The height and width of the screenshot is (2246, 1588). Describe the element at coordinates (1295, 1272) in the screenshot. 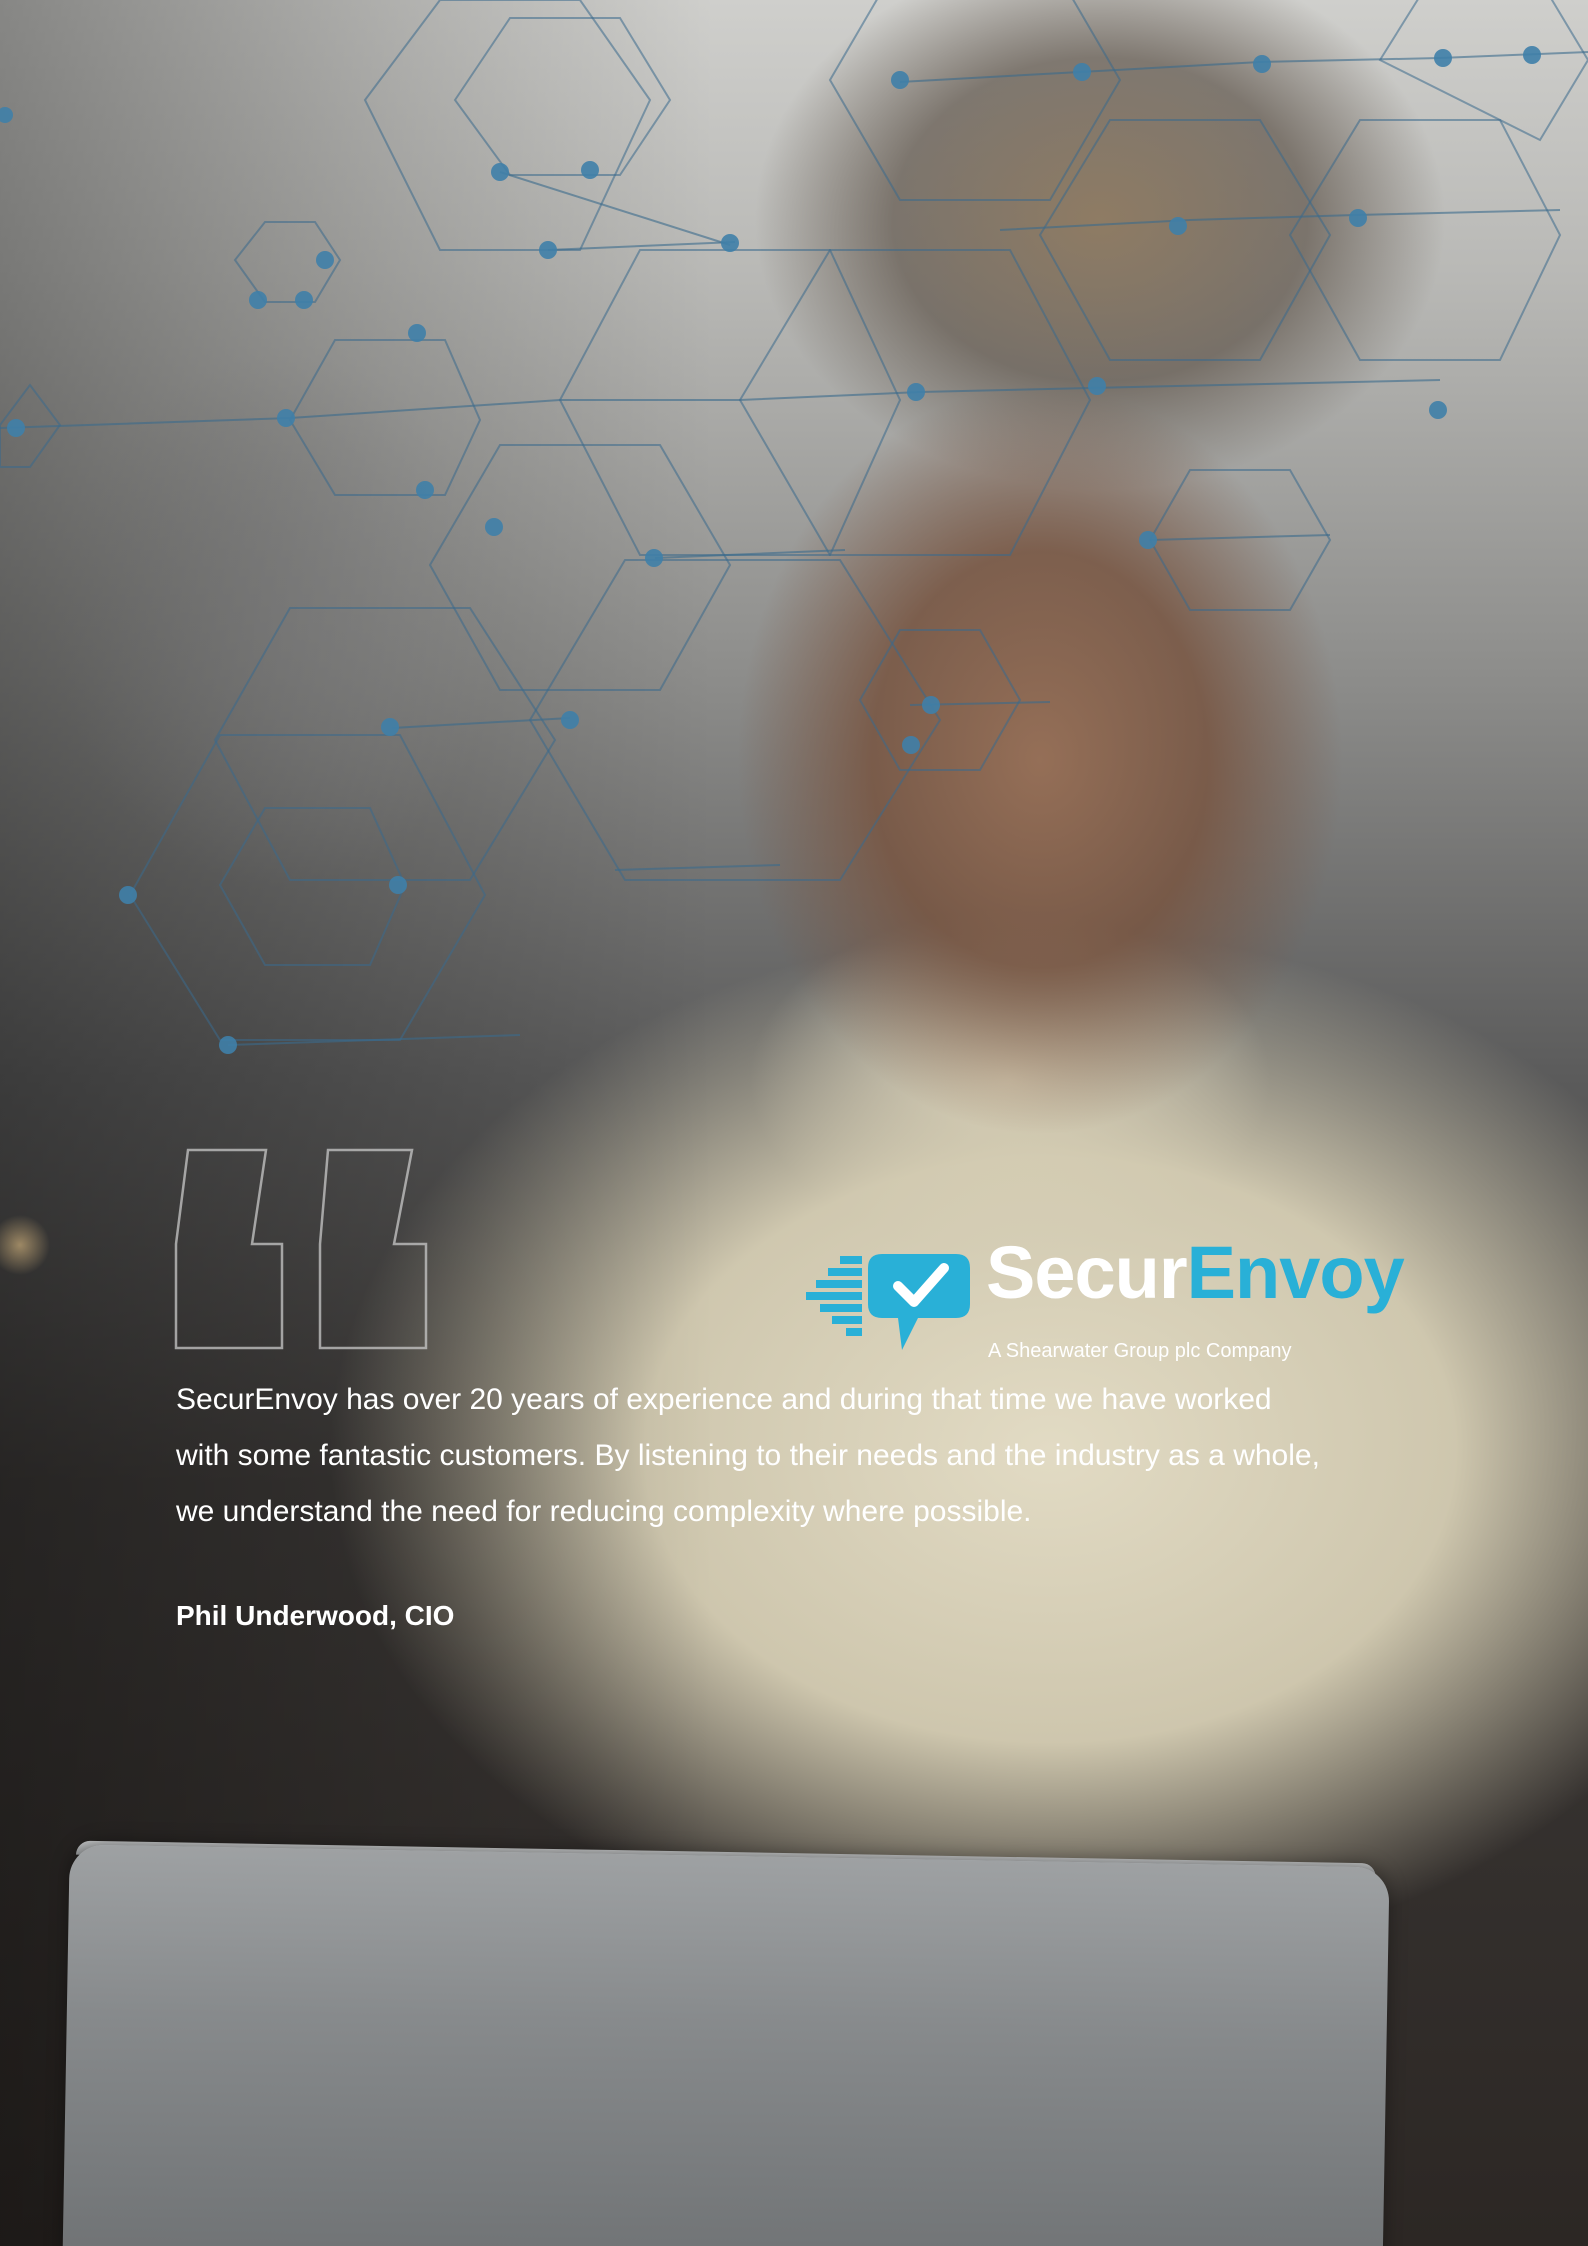

I see `logo-wordmark-envoy: Envoy` at that location.